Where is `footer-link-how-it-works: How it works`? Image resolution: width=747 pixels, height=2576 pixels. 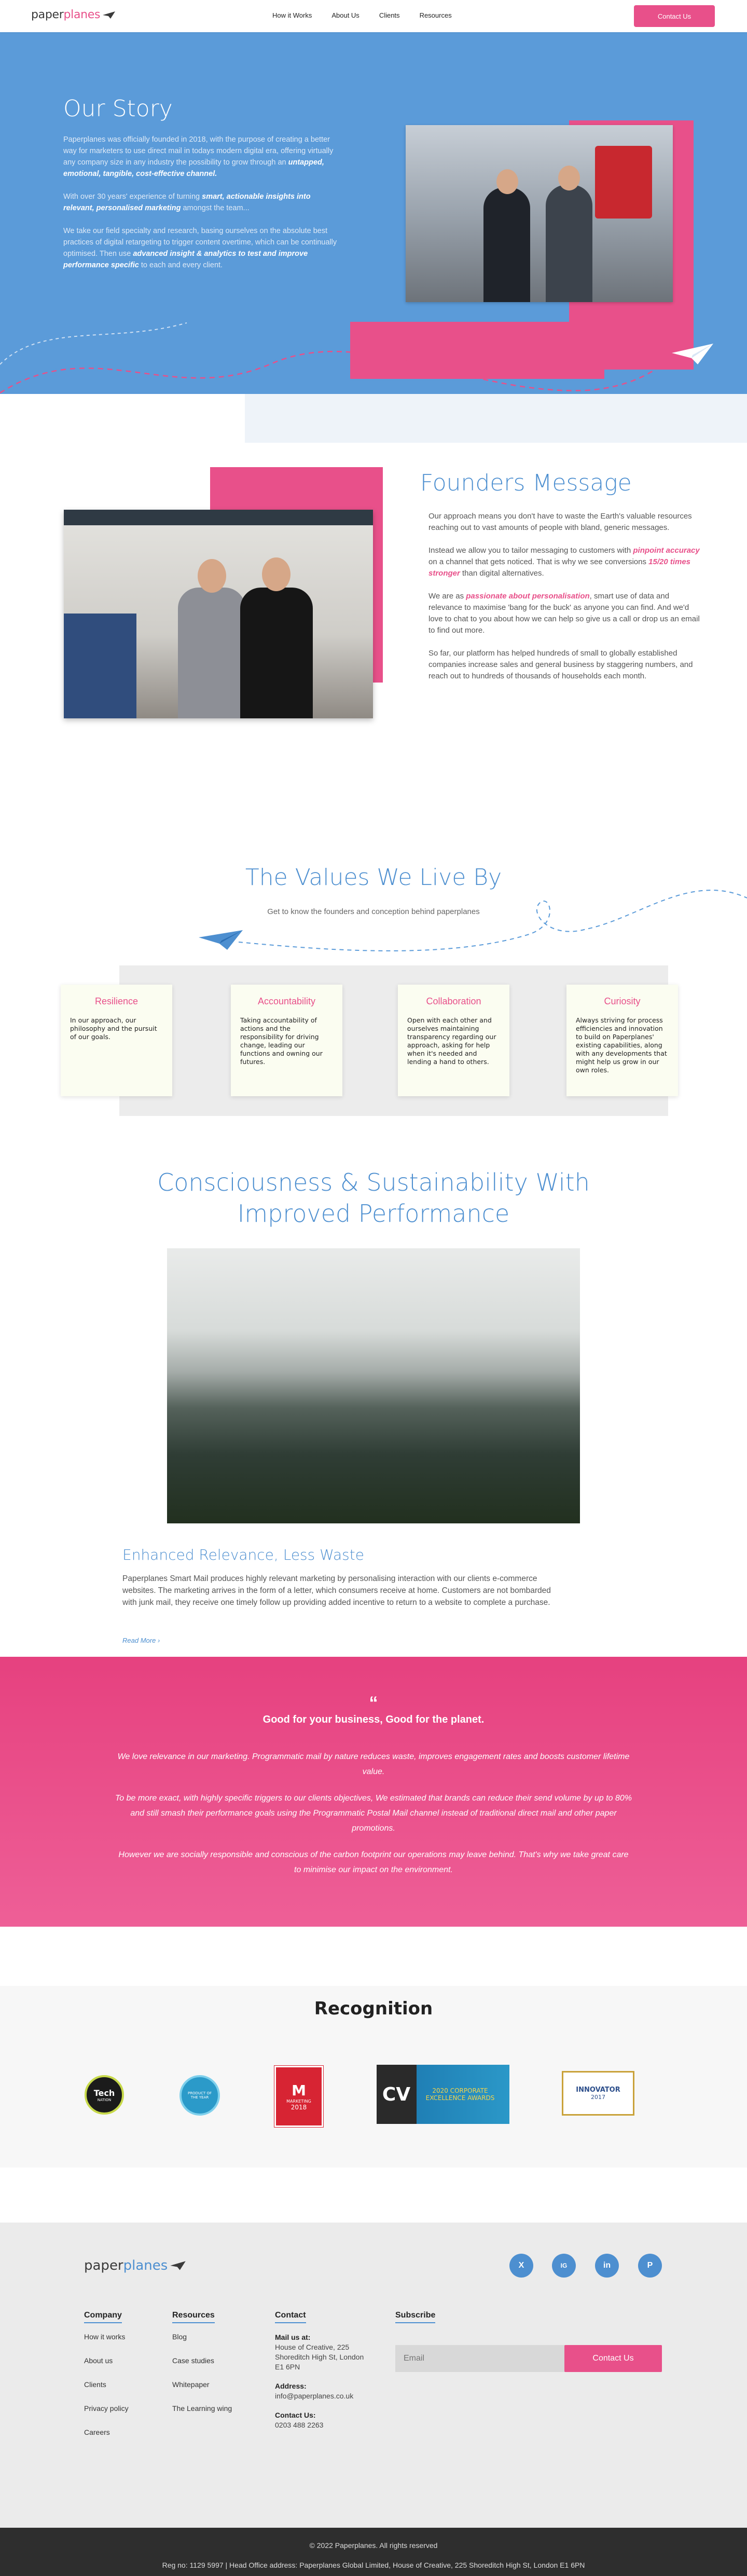 footer-link-how-it-works: How it works is located at coordinates (106, 2337).